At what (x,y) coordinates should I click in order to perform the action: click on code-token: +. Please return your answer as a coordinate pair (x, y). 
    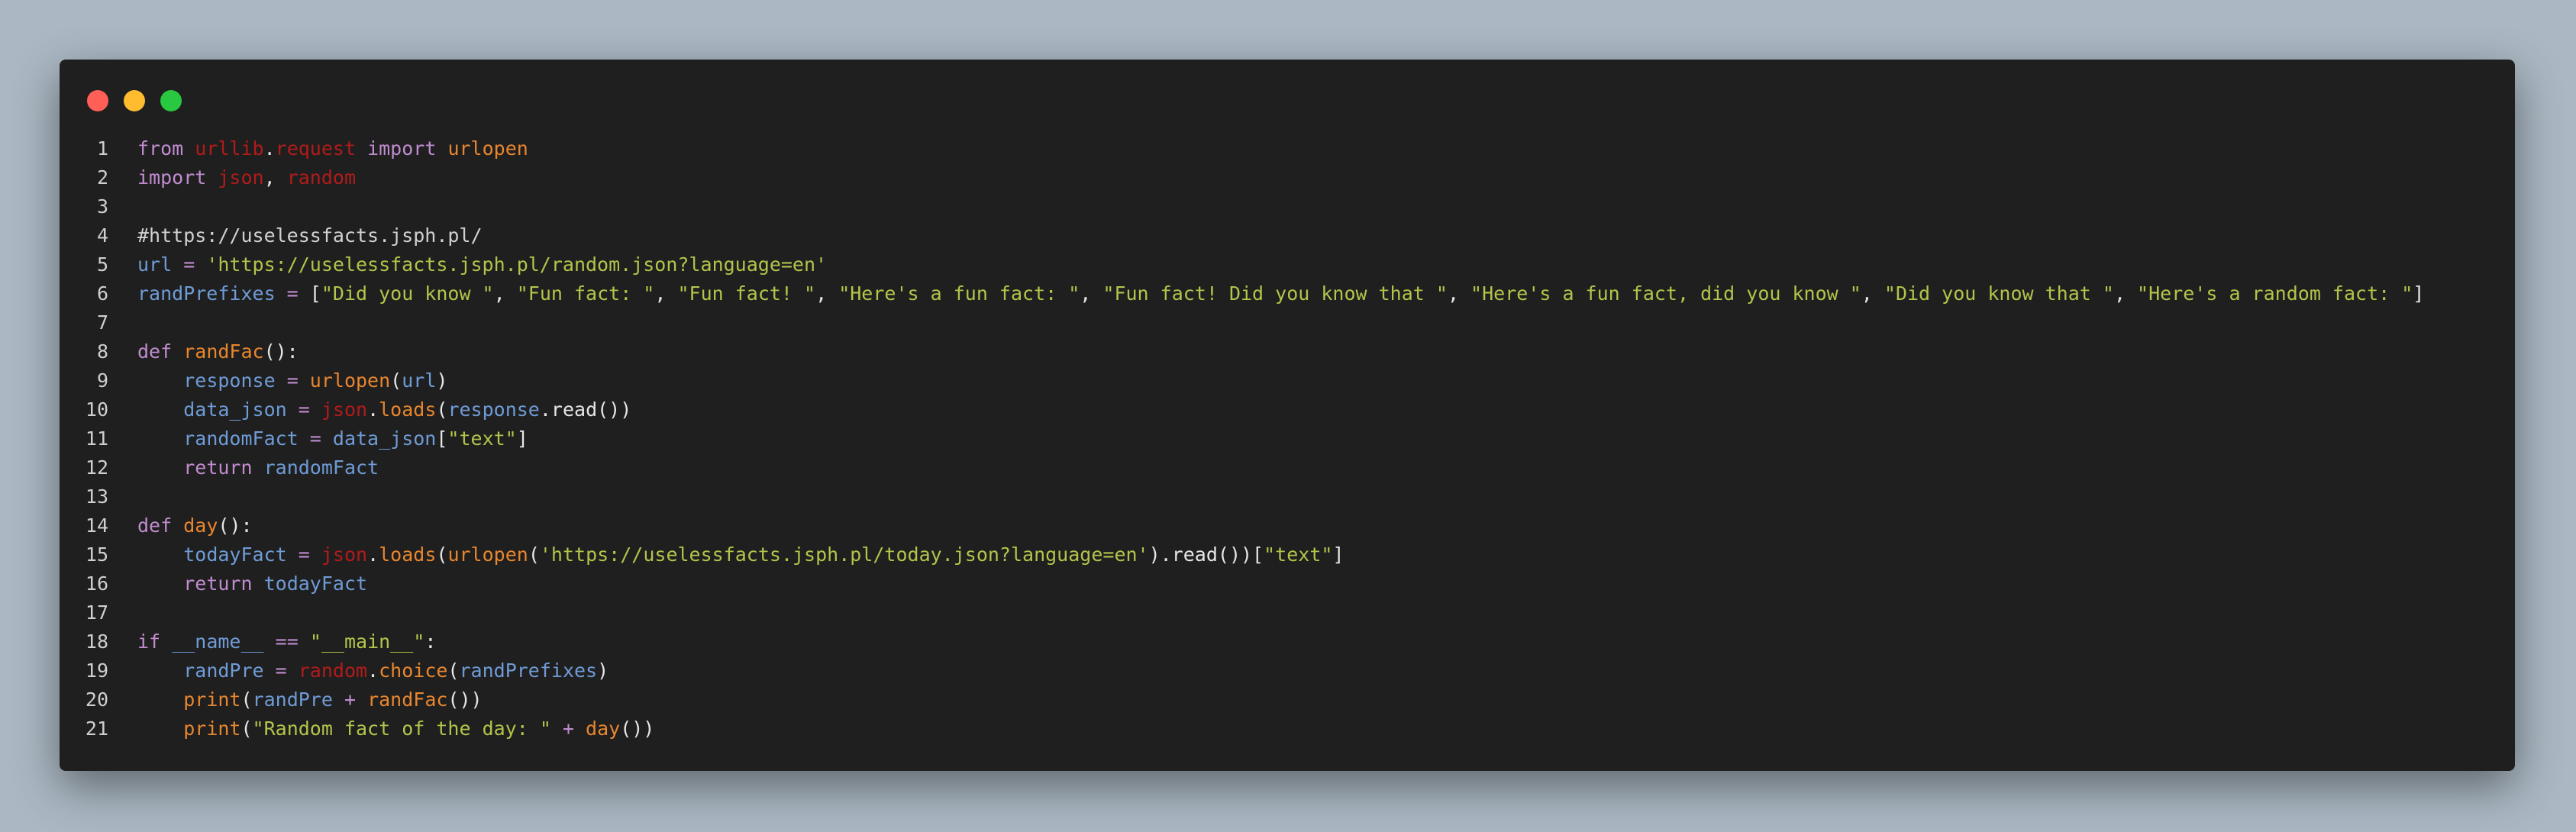
    Looking at the image, I should click on (350, 699).